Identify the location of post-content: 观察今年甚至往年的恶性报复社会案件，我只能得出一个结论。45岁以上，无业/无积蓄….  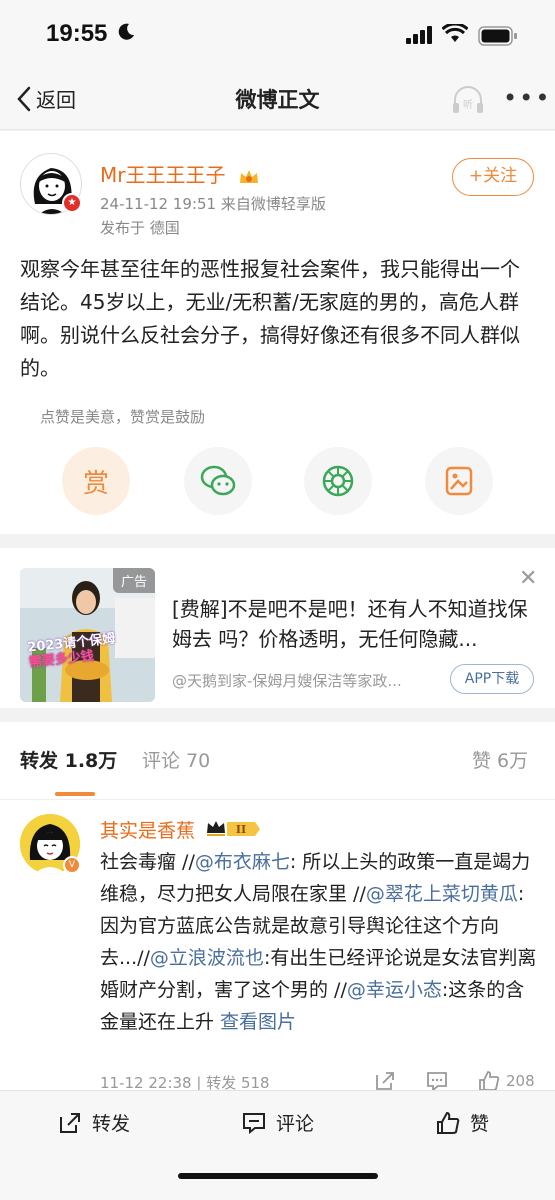
(270, 318).